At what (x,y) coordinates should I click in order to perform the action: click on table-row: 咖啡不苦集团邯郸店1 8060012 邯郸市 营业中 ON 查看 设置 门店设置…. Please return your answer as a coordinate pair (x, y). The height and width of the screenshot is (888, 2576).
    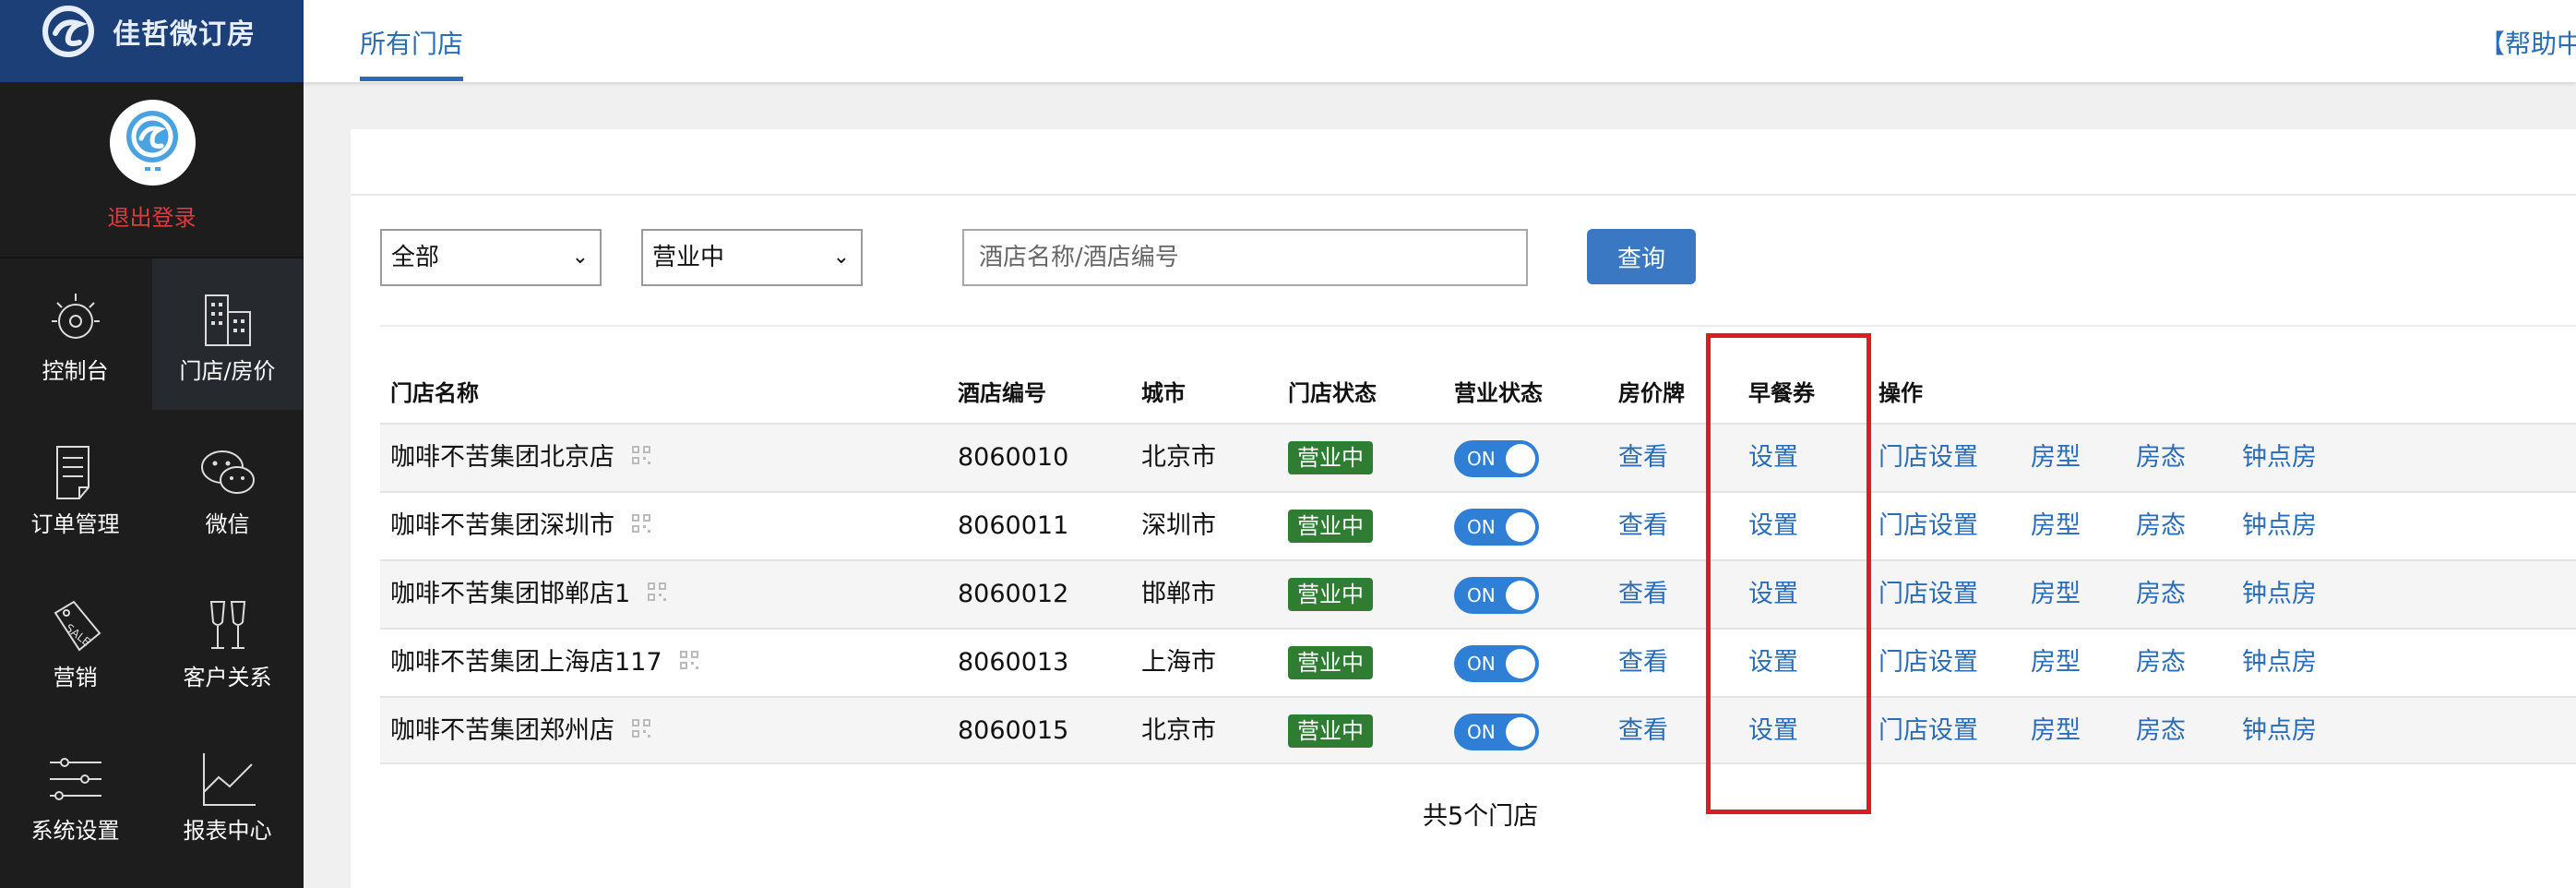
    Looking at the image, I should click on (1478, 593).